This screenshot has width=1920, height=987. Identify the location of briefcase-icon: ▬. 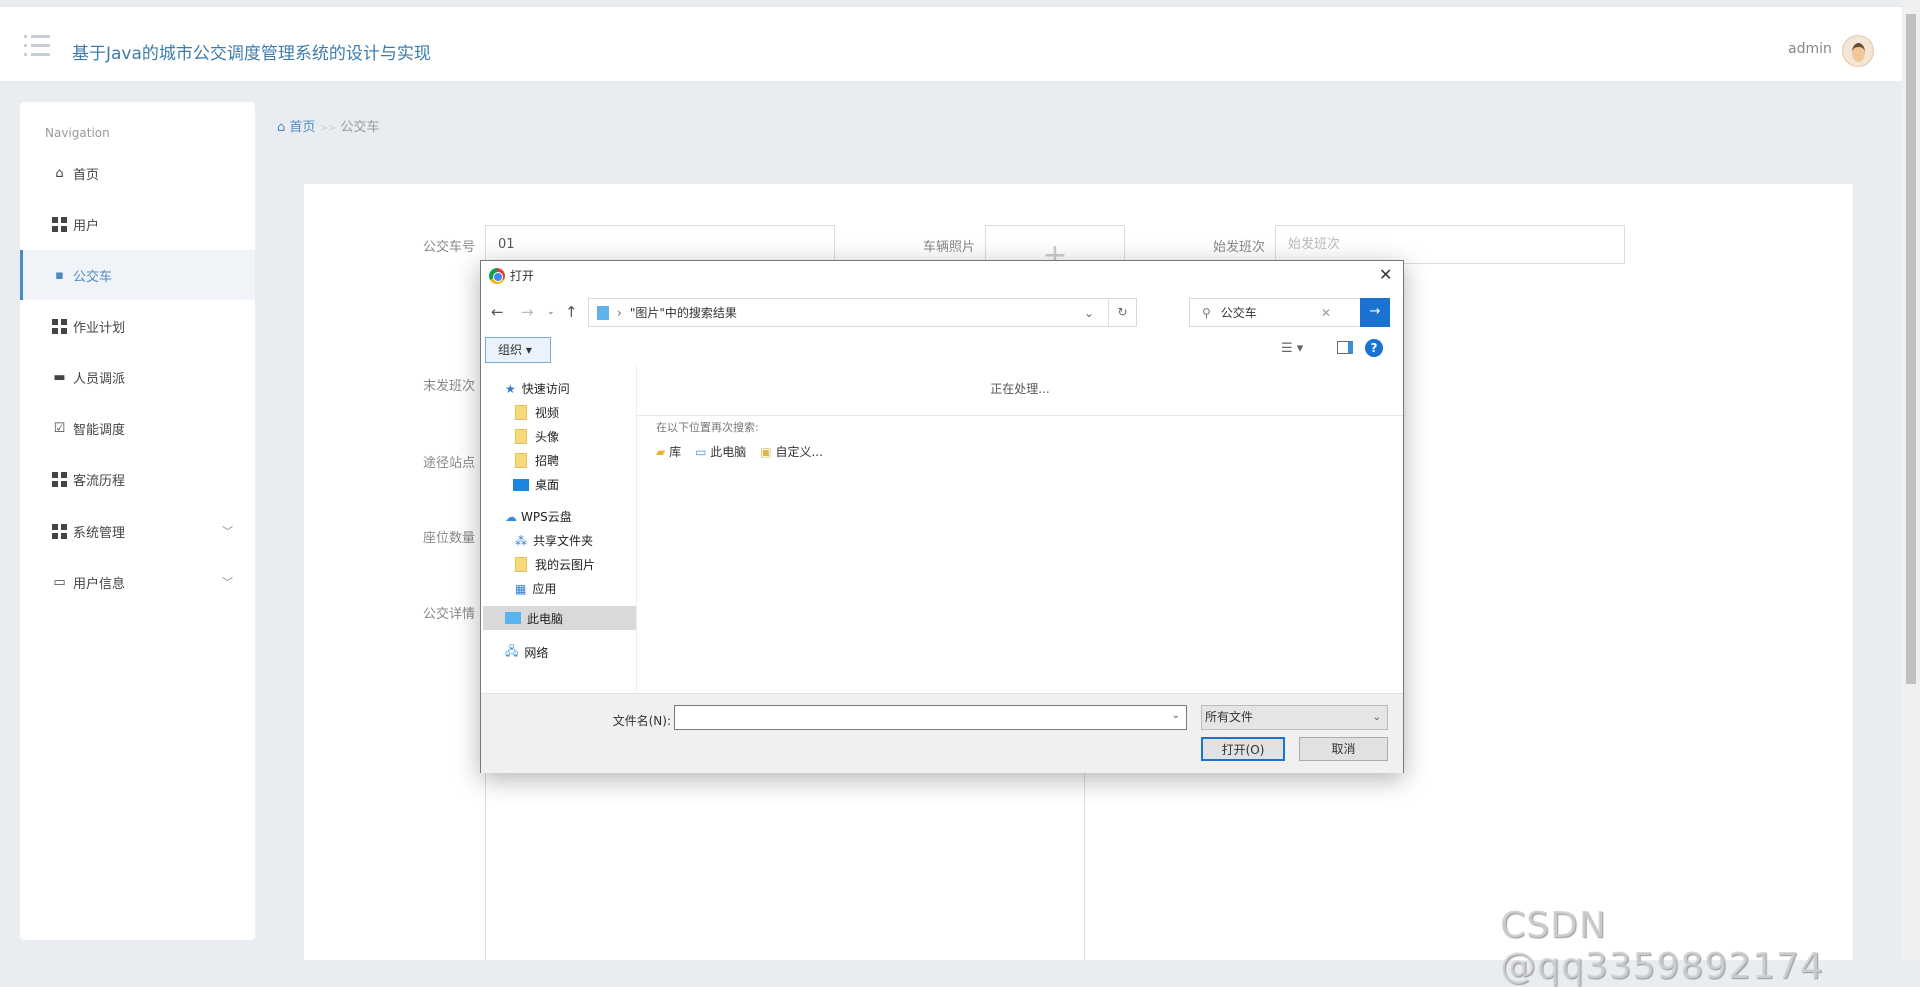
(59, 377).